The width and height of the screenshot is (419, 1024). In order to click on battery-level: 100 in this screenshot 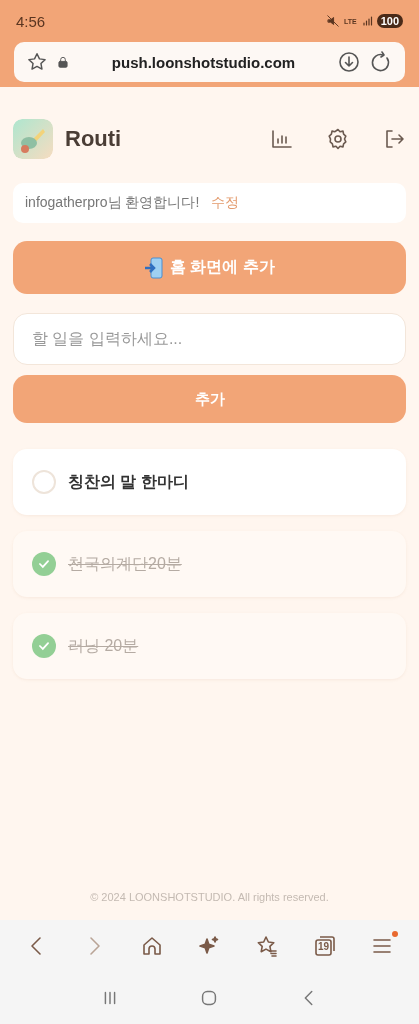, I will do `click(389, 21)`.